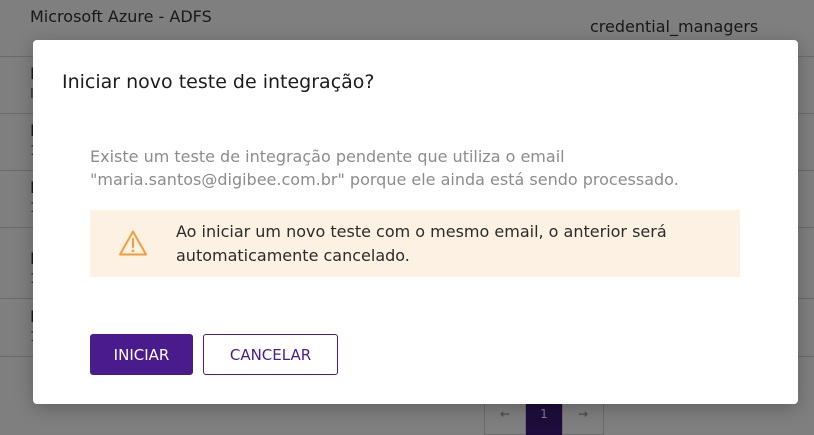  Describe the element at coordinates (141, 354) in the screenshot. I see `start-button: INICIAR` at that location.